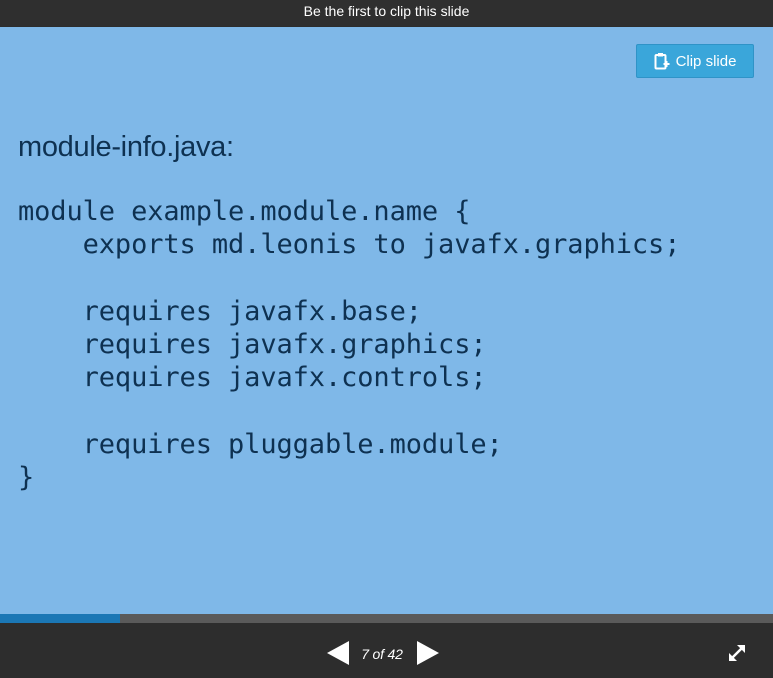  I want to click on triangle-right-icon, so click(428, 655).